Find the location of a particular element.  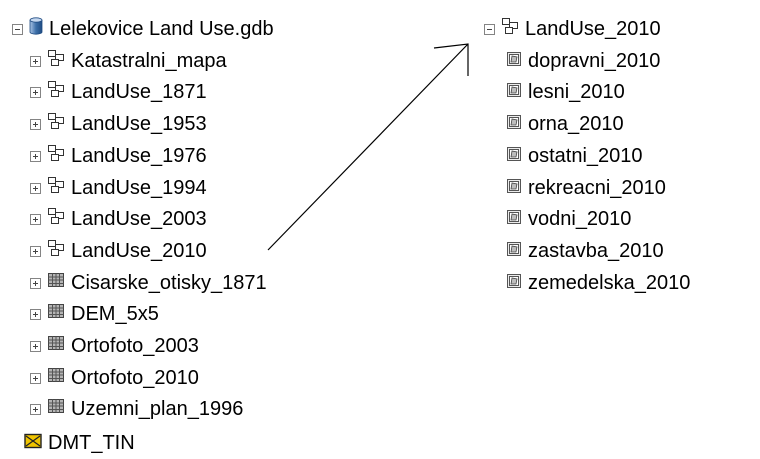

tree-item: LandUse_2010 is located at coordinates (118, 251).